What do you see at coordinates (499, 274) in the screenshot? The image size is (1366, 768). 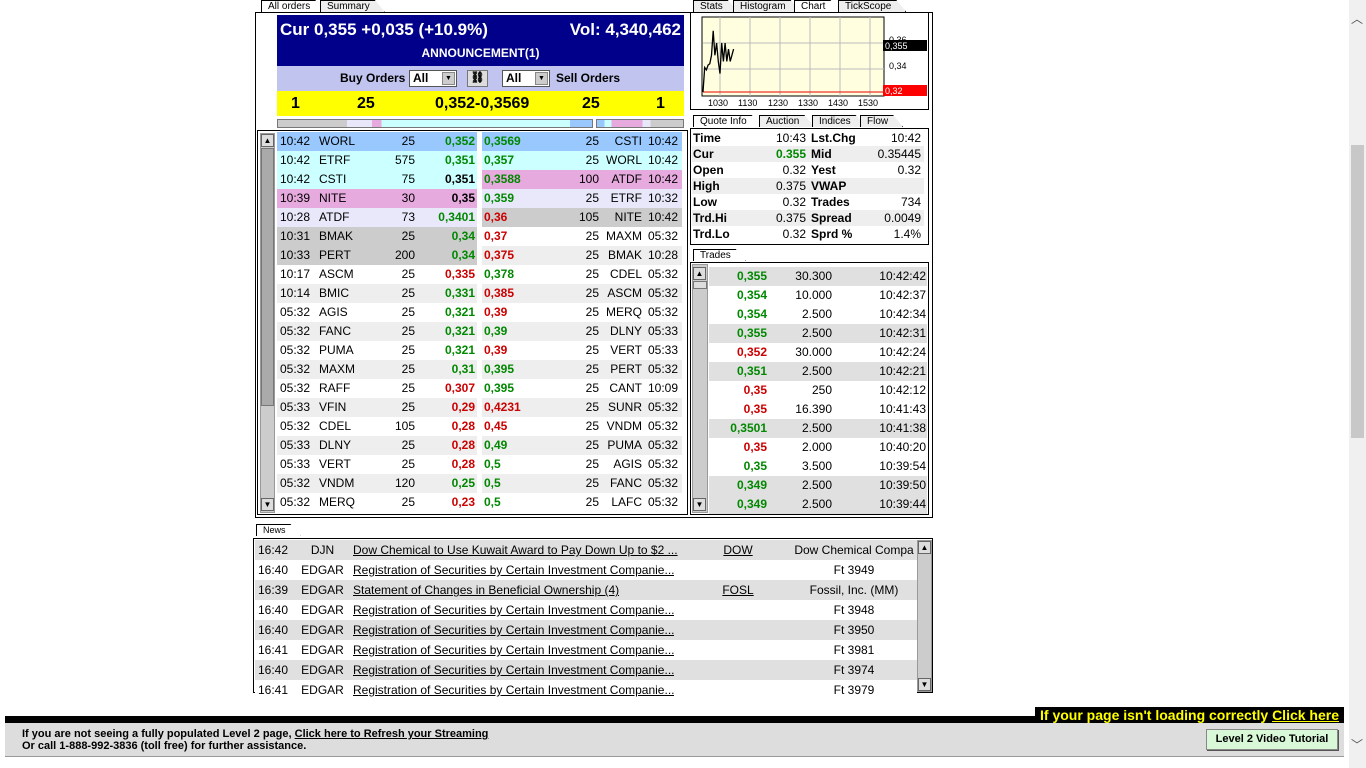 I see `ask-price: 0,378` at bounding box center [499, 274].